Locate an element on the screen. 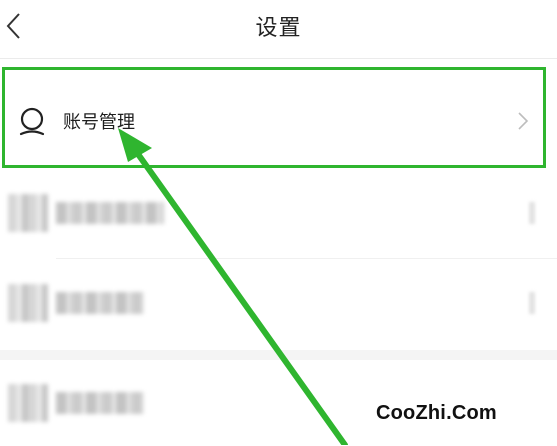 The height and width of the screenshot is (446, 557). settings-item-label: 账号管理 is located at coordinates (99, 122).